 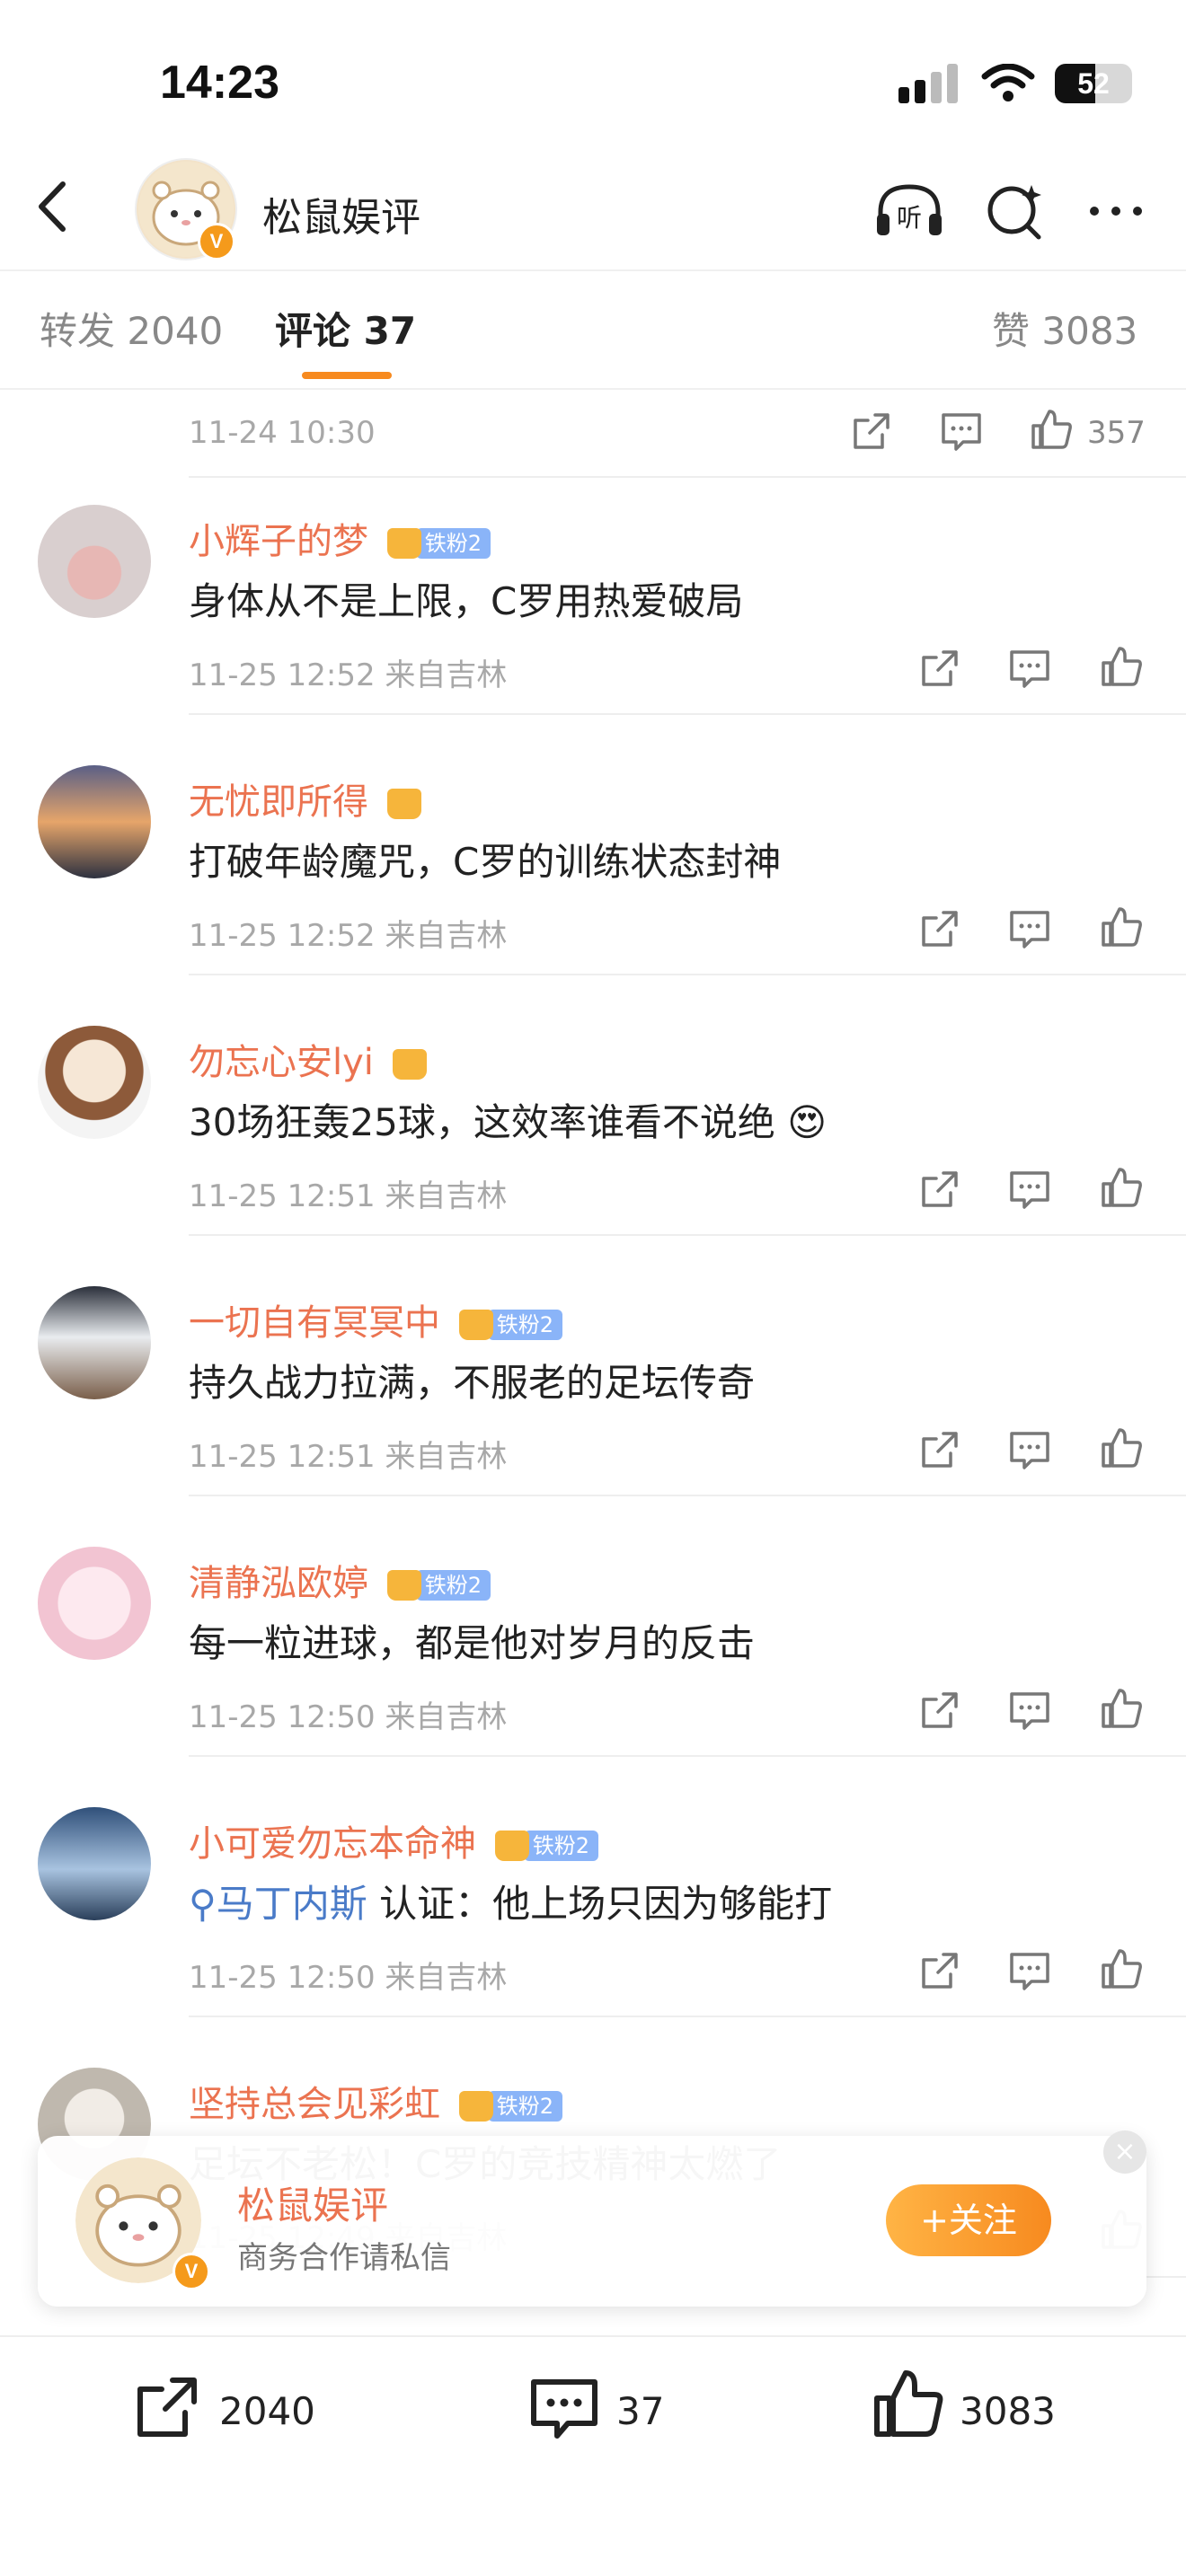 I want to click on comment-username-text: 坚持总会见彩虹, so click(x=314, y=2104).